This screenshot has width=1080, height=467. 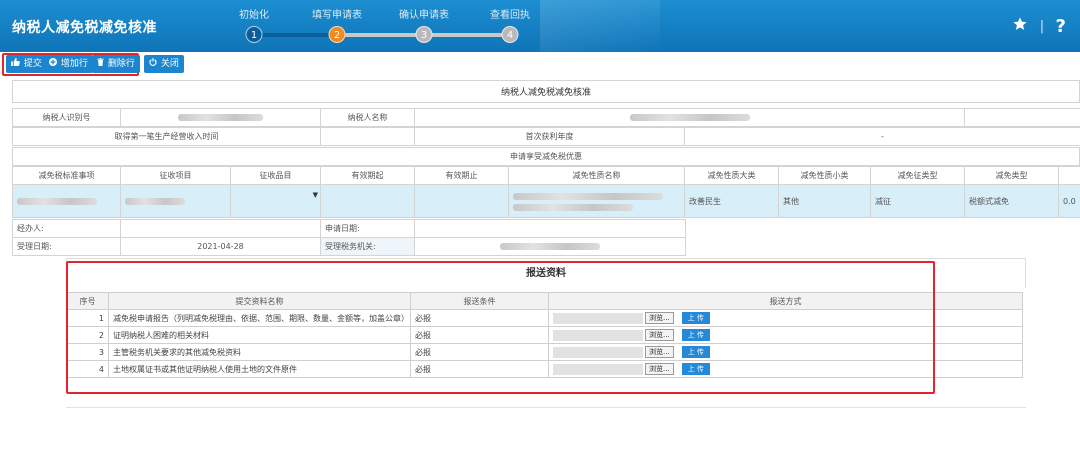 I want to click on col-header-exemption-type: 减免类型, so click(x=1011, y=175).